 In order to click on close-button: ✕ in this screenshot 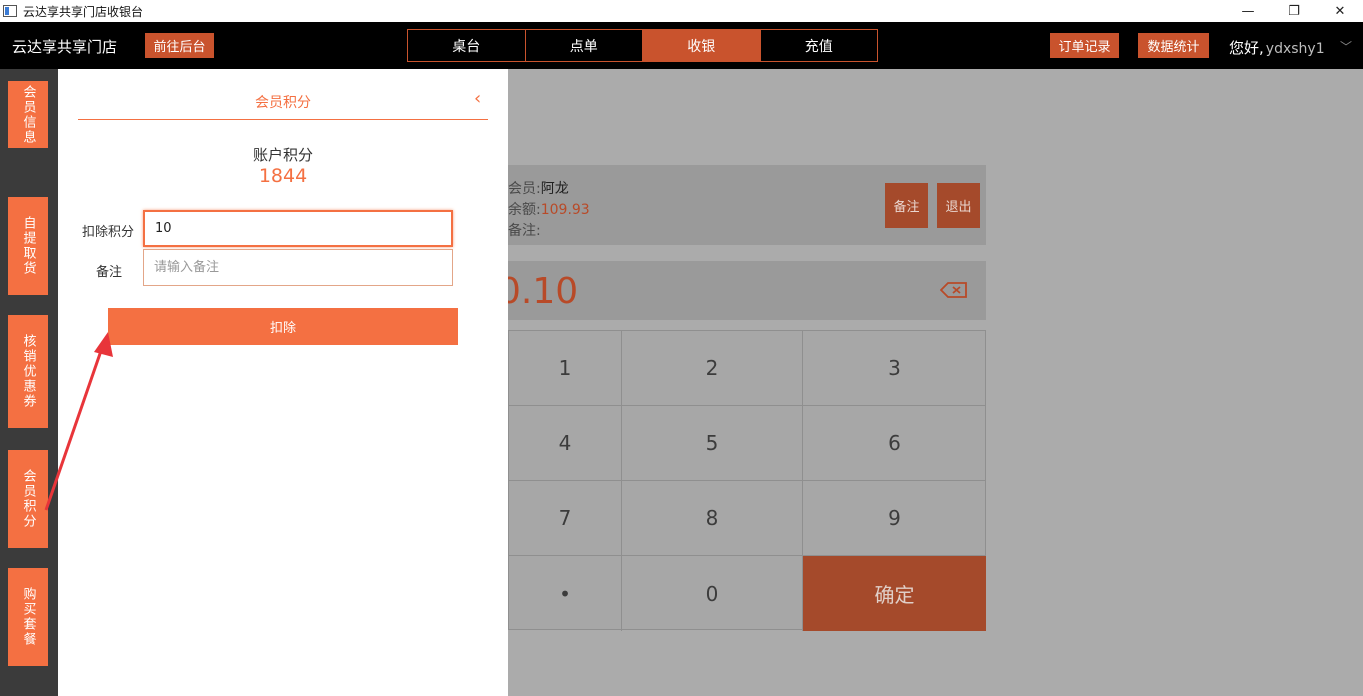, I will do `click(1340, 11)`.